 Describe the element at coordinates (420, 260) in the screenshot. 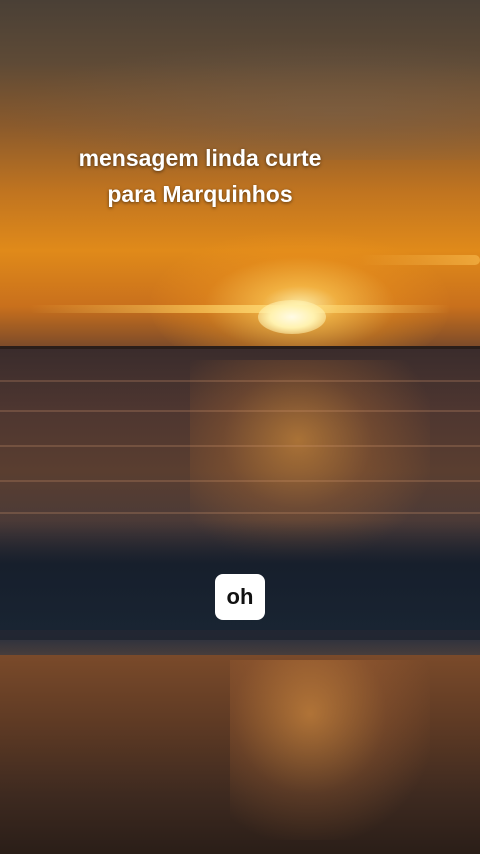

I see `cloud-streak` at that location.